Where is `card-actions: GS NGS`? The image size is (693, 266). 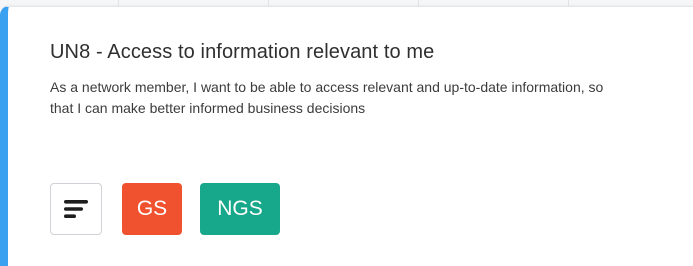 card-actions: GS NGS is located at coordinates (165, 209).